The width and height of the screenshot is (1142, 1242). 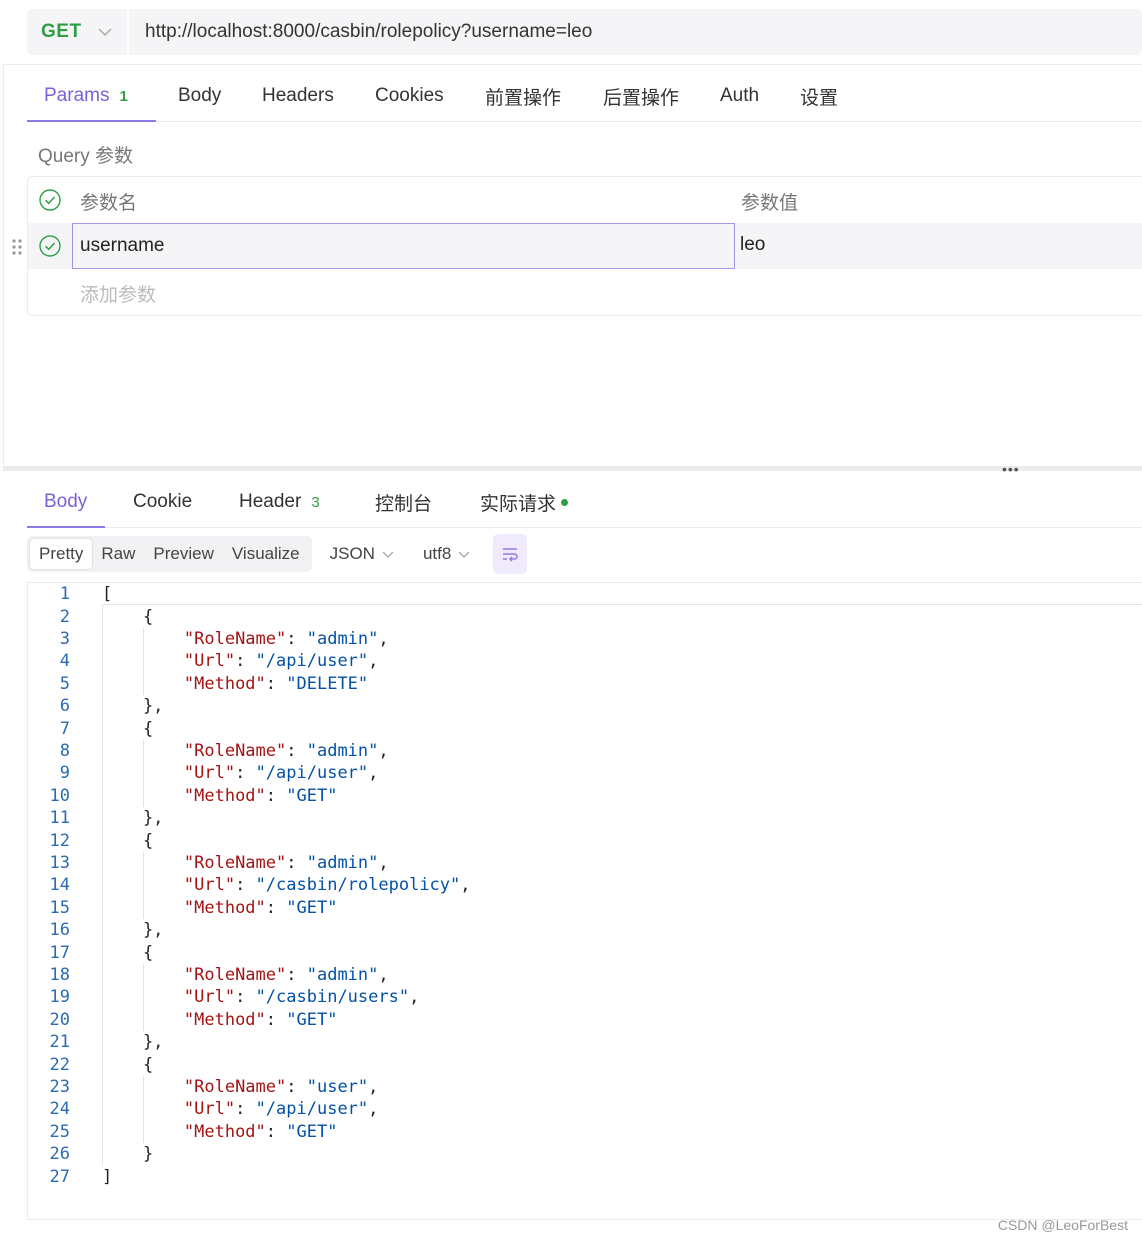 What do you see at coordinates (59, 1042) in the screenshot?
I see `line-number: 21` at bounding box center [59, 1042].